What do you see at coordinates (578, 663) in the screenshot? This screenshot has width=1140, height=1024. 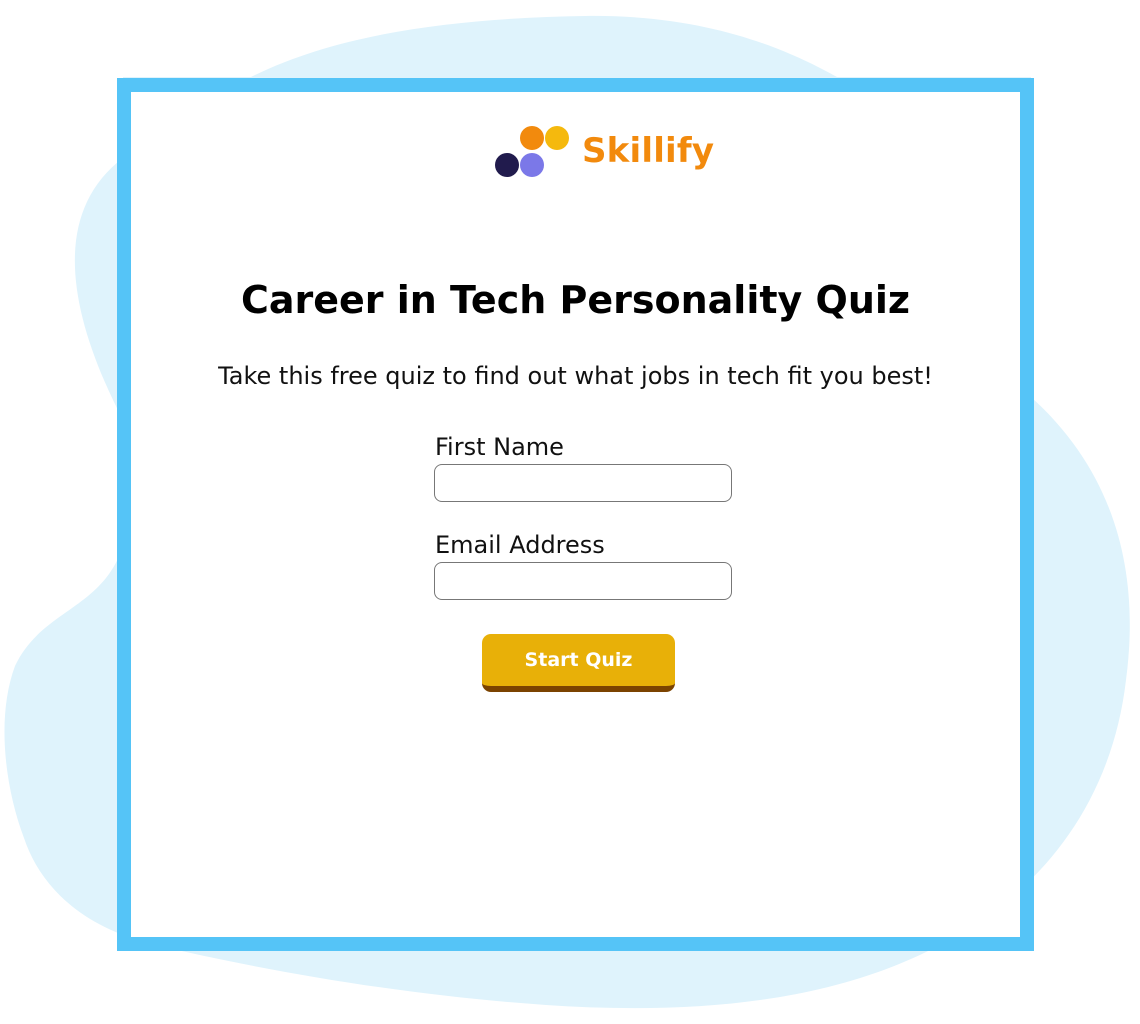 I see `start-quiz-button: Start Quiz` at bounding box center [578, 663].